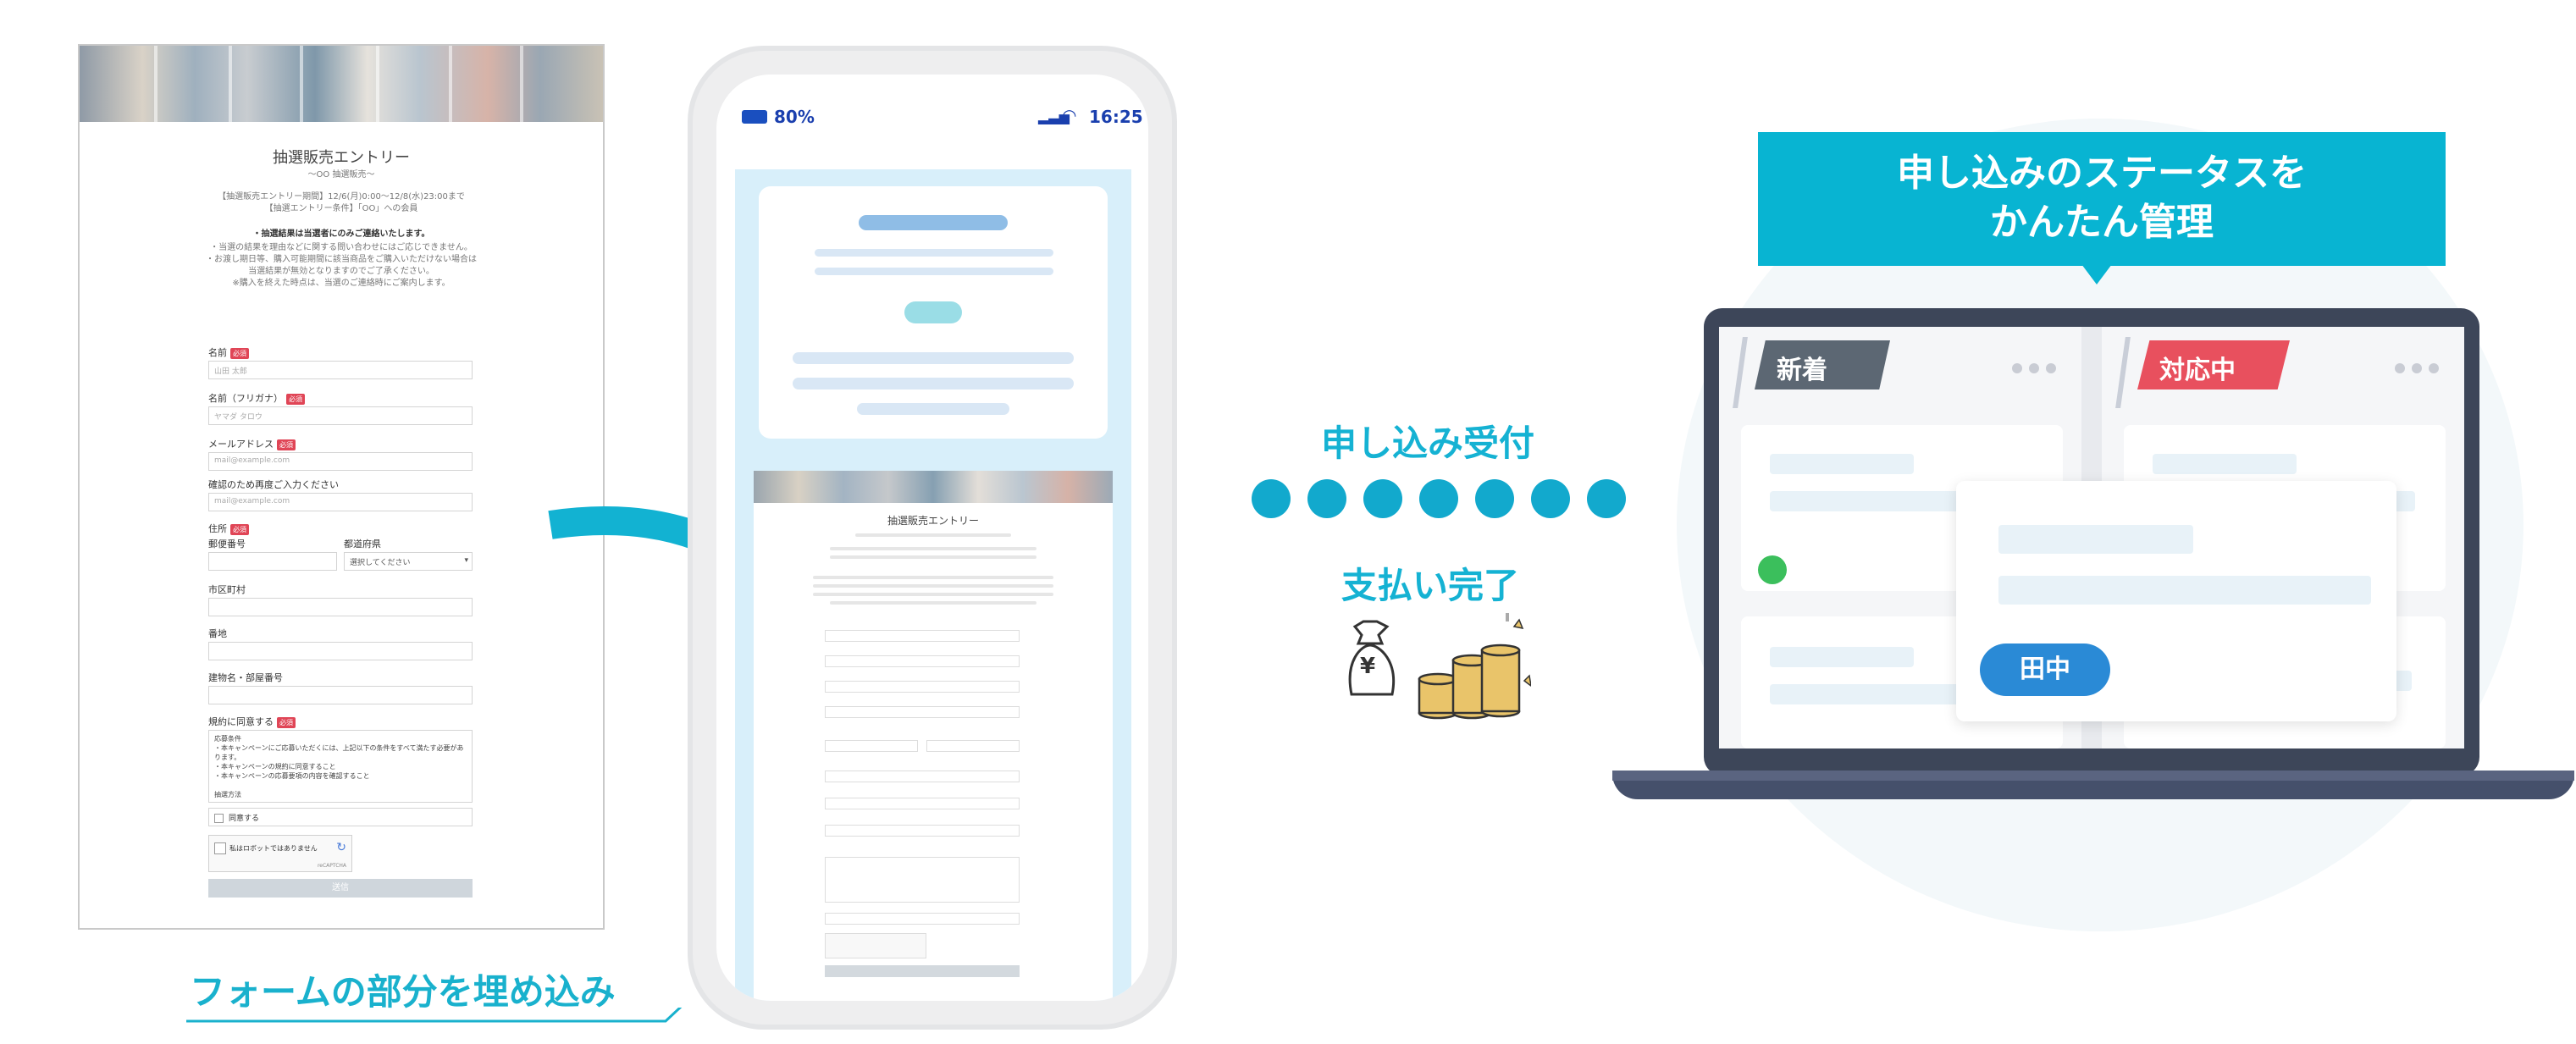  I want to click on tag-new: 新着, so click(1822, 364).